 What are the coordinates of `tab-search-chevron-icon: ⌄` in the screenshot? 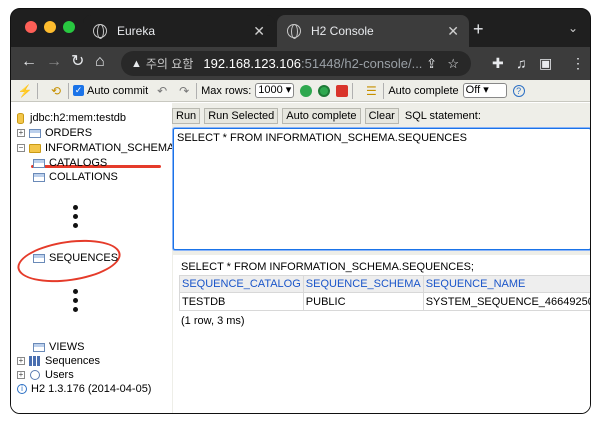 It's located at (573, 28).